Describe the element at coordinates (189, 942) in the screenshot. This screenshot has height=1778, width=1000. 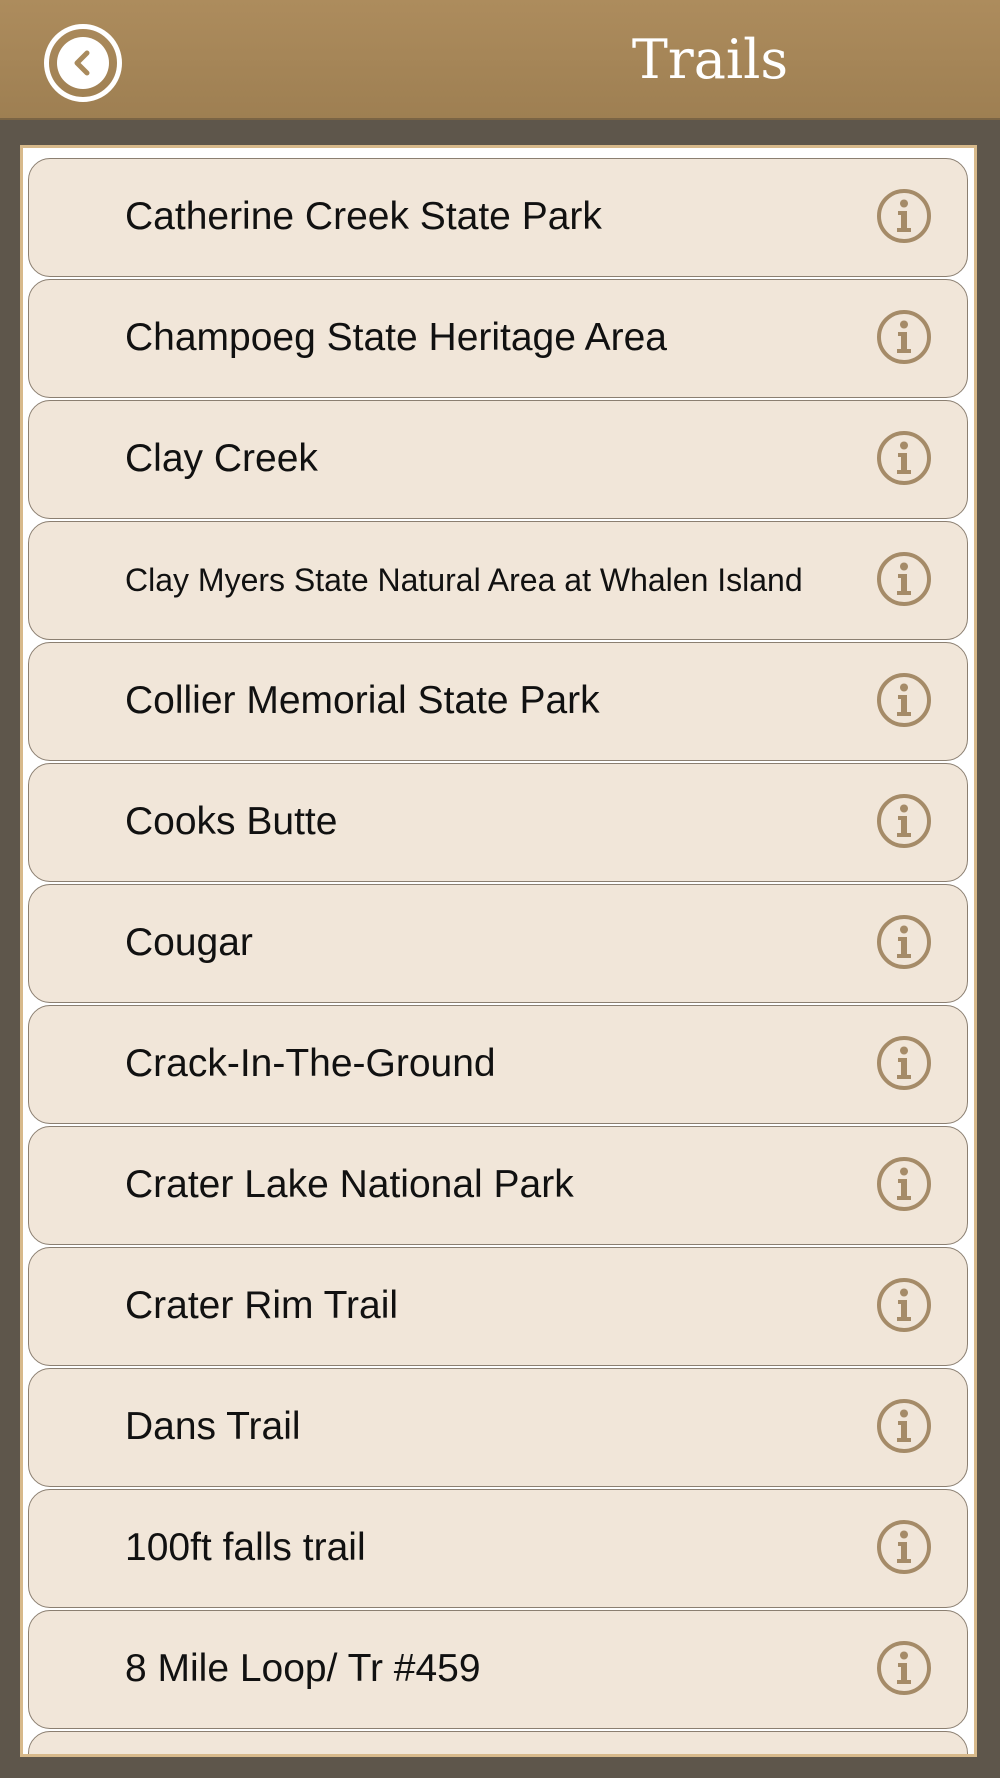
I see `trail-name: Cougar` at that location.